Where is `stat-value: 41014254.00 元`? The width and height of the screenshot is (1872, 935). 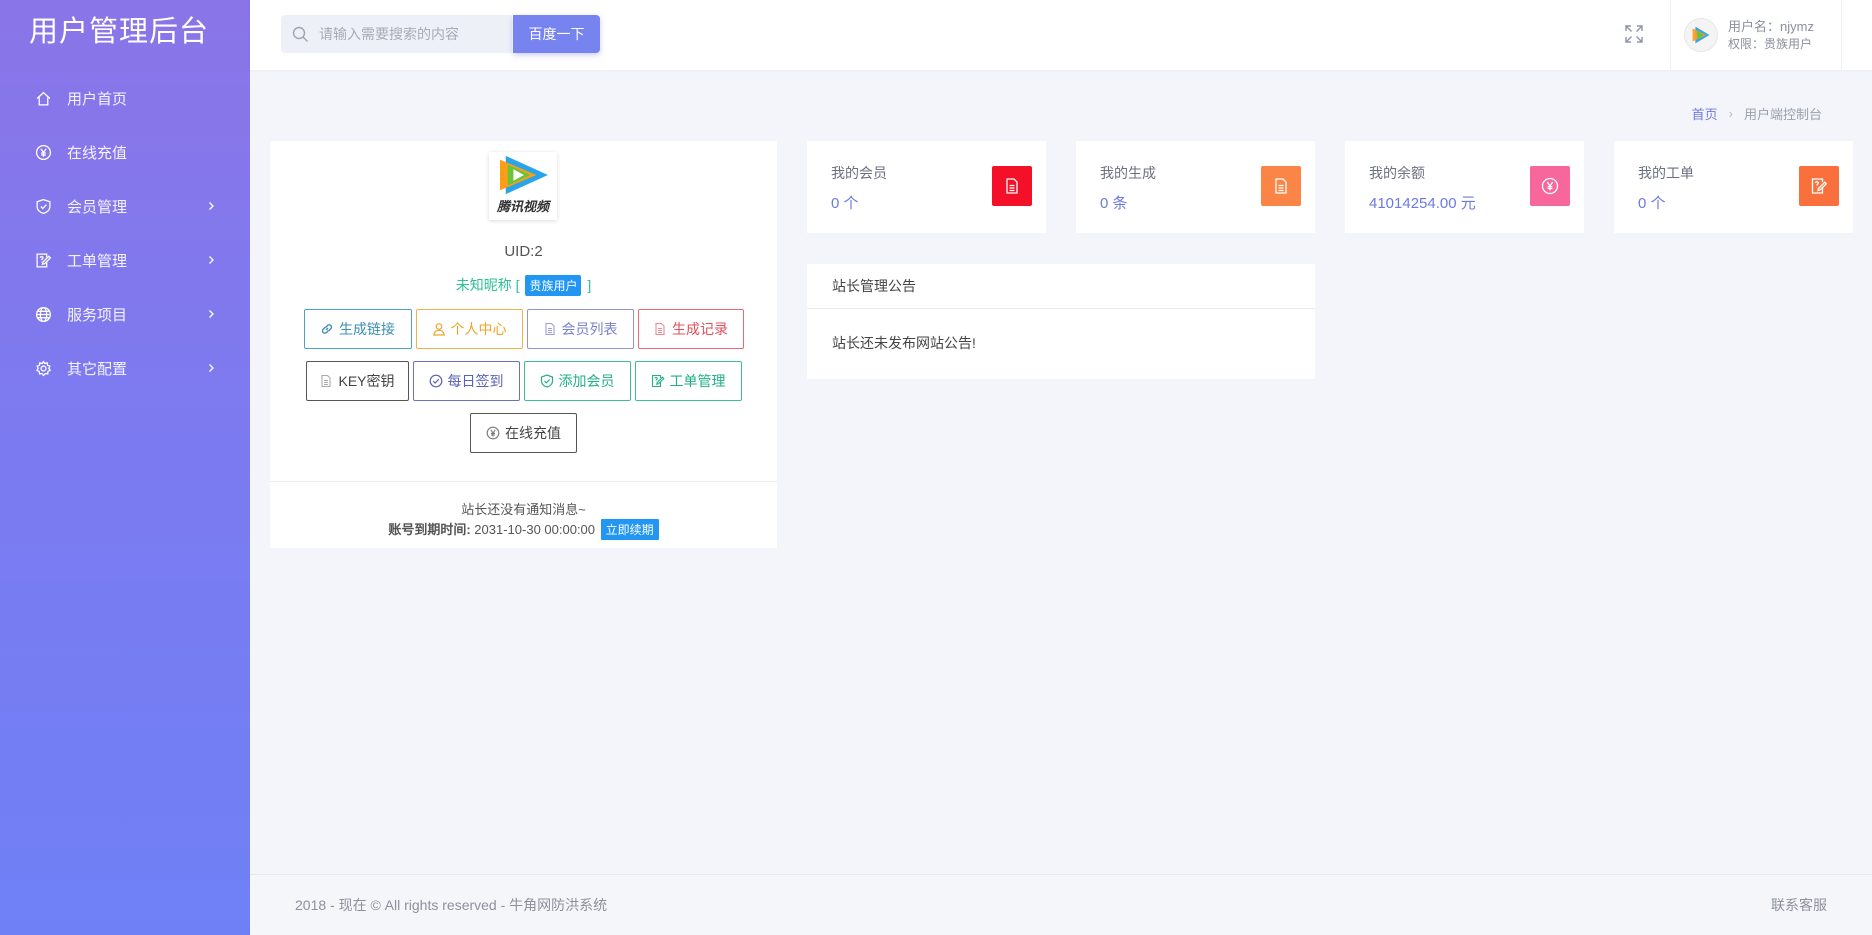 stat-value: 41014254.00 元 is located at coordinates (1422, 203).